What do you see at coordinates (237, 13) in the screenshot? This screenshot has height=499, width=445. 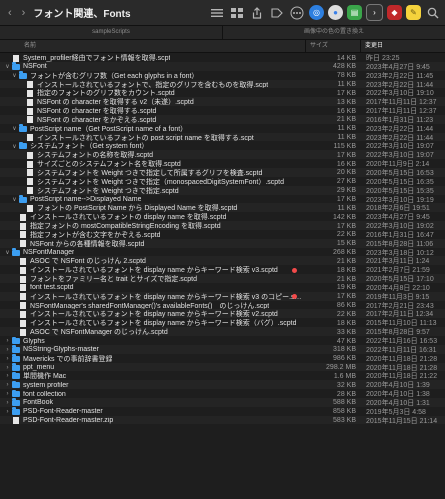 I see `group-icon` at bounding box center [237, 13].